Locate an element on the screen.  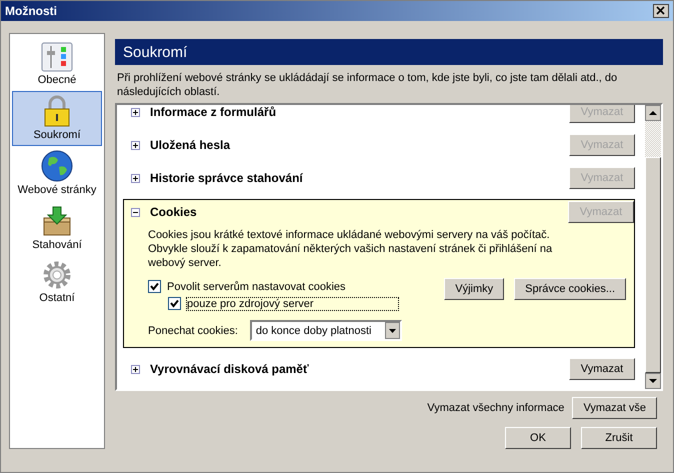
panel-title: Soukromí is located at coordinates (155, 52).